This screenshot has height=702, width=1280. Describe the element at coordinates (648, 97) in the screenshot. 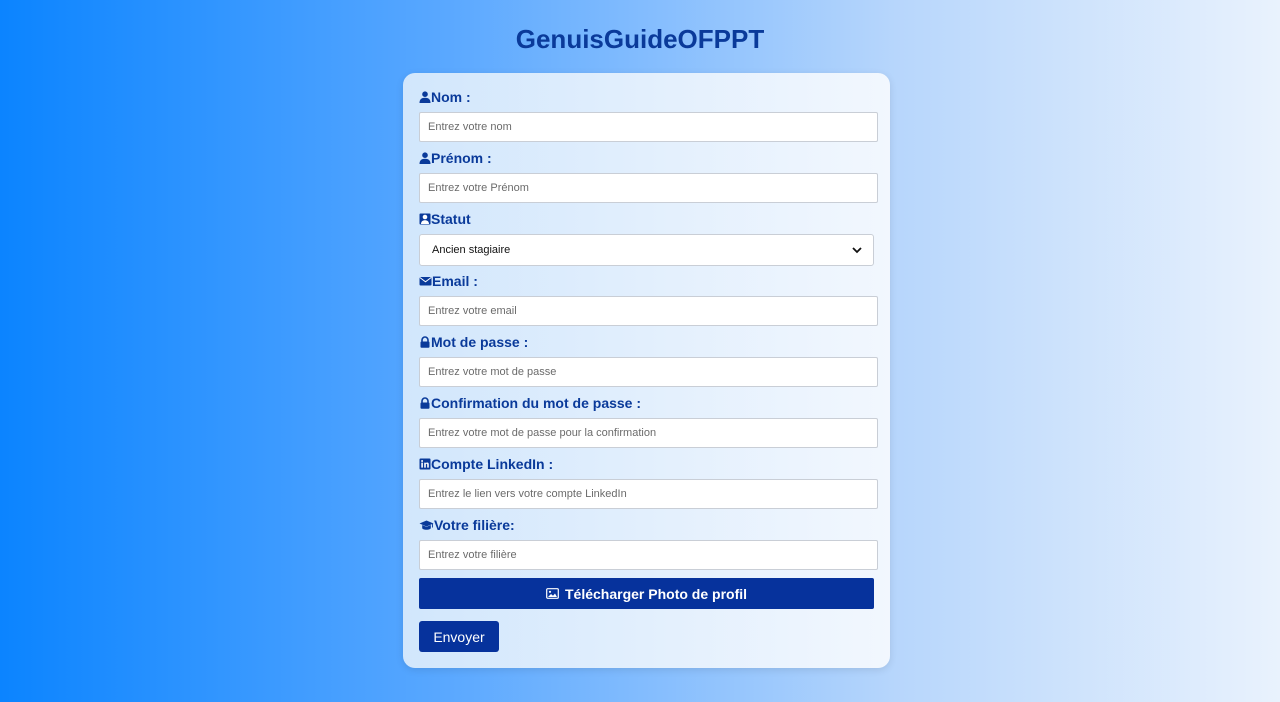

I see `nom-label: Nom :` at that location.